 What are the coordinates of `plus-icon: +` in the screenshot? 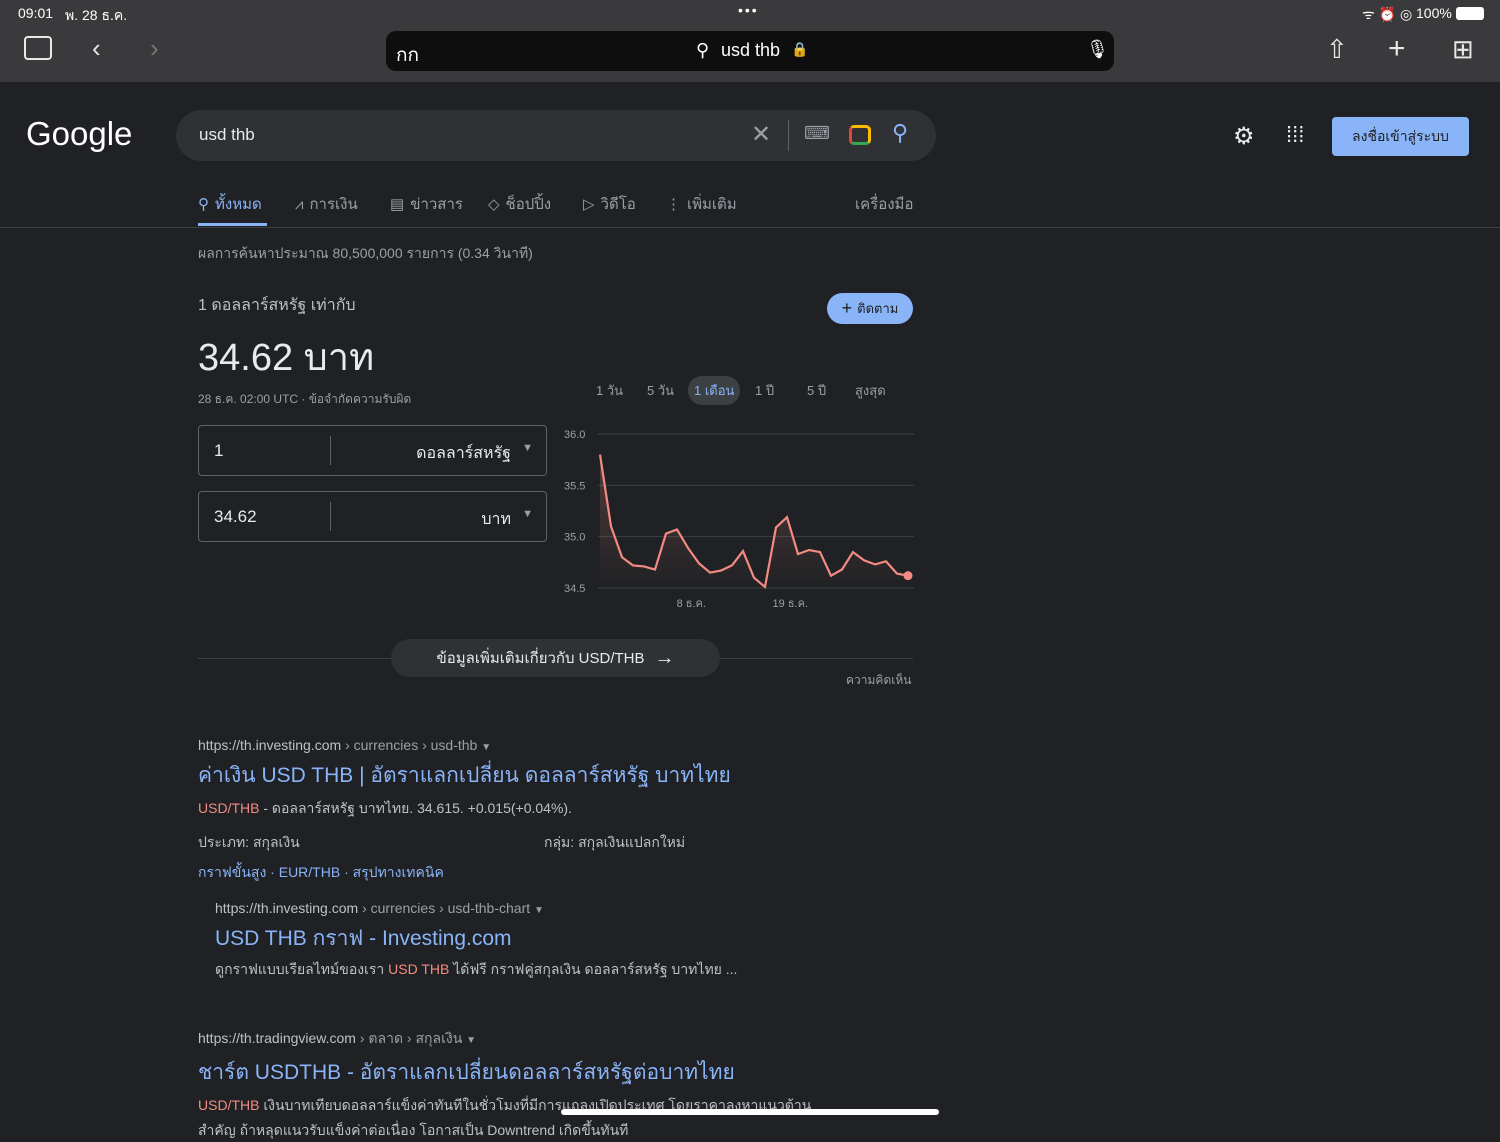 It's located at (847, 308).